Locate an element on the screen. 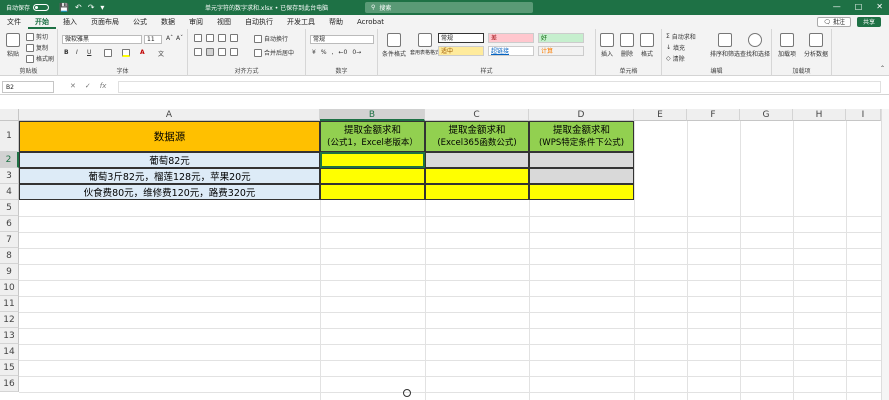  cell-a4: 伙食费80元，维修费120元，路费320元 is located at coordinates (169, 192).